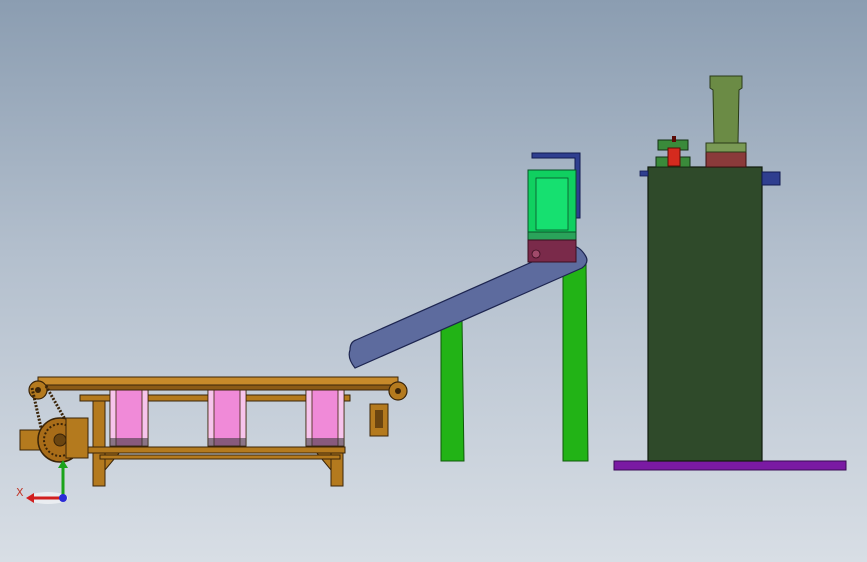  What do you see at coordinates (674, 139) in the screenshot?
I see `valve-stem` at bounding box center [674, 139].